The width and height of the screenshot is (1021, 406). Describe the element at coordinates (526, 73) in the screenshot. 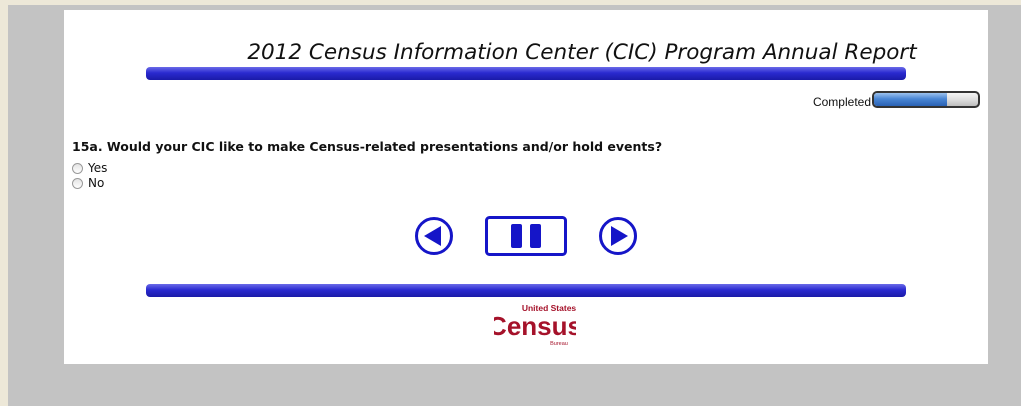

I see `top-divider-bar` at that location.